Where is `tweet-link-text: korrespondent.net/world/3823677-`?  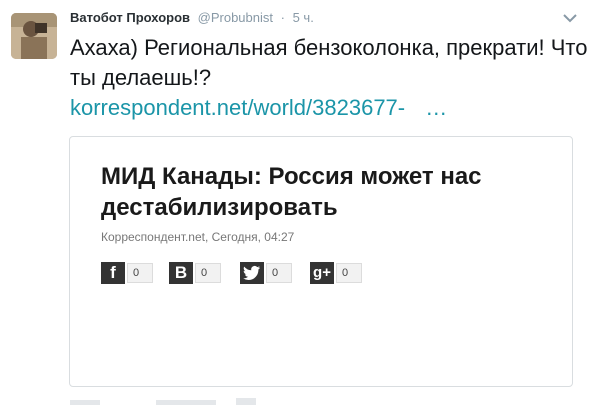 tweet-link-text: korrespondent.net/world/3823677- is located at coordinates (238, 107).